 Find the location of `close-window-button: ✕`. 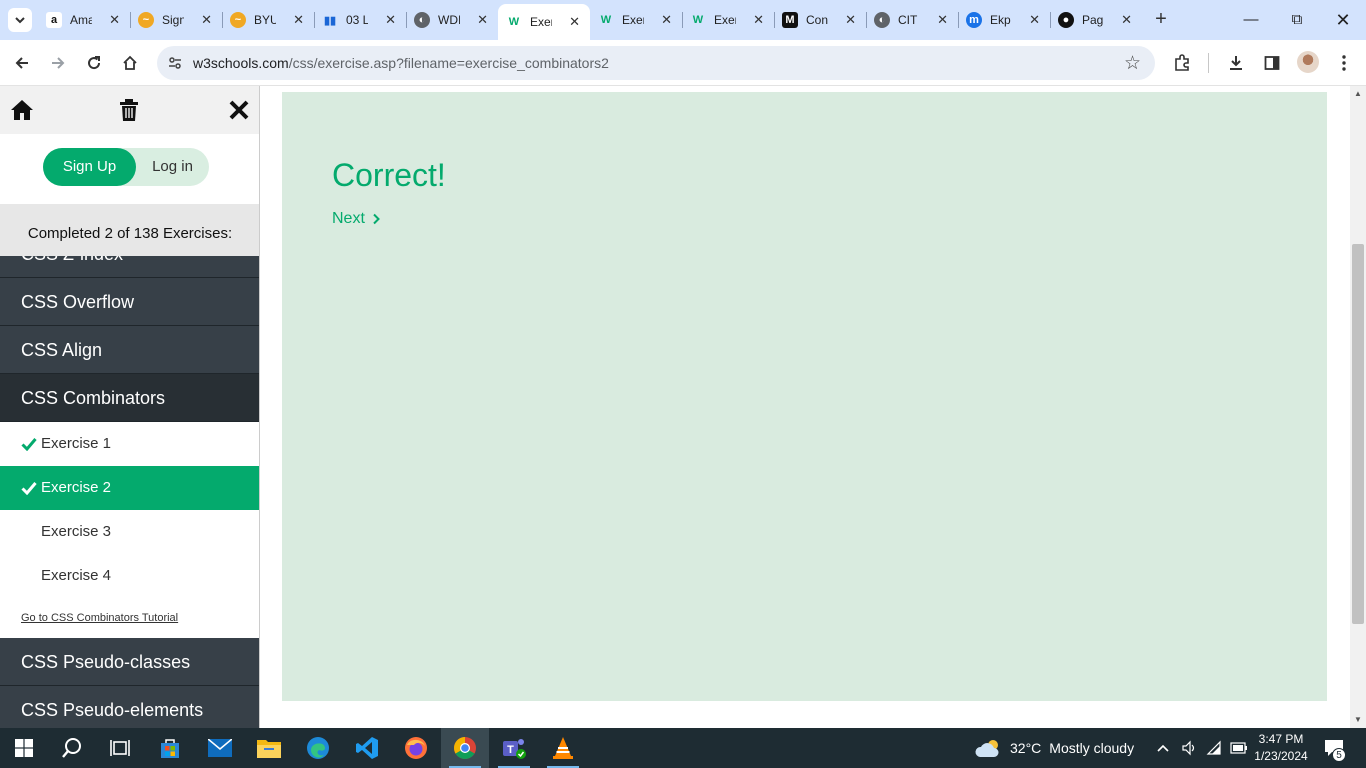

close-window-button: ✕ is located at coordinates (1343, 20).